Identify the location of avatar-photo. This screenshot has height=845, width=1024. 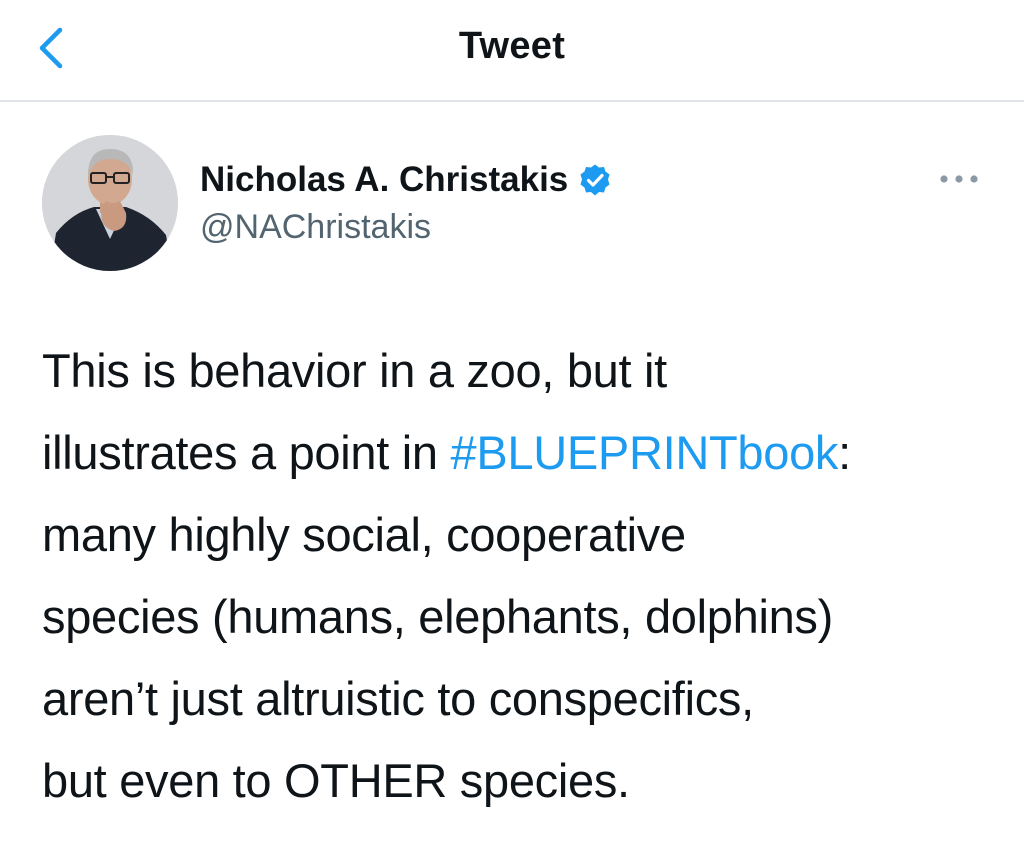
(110, 203).